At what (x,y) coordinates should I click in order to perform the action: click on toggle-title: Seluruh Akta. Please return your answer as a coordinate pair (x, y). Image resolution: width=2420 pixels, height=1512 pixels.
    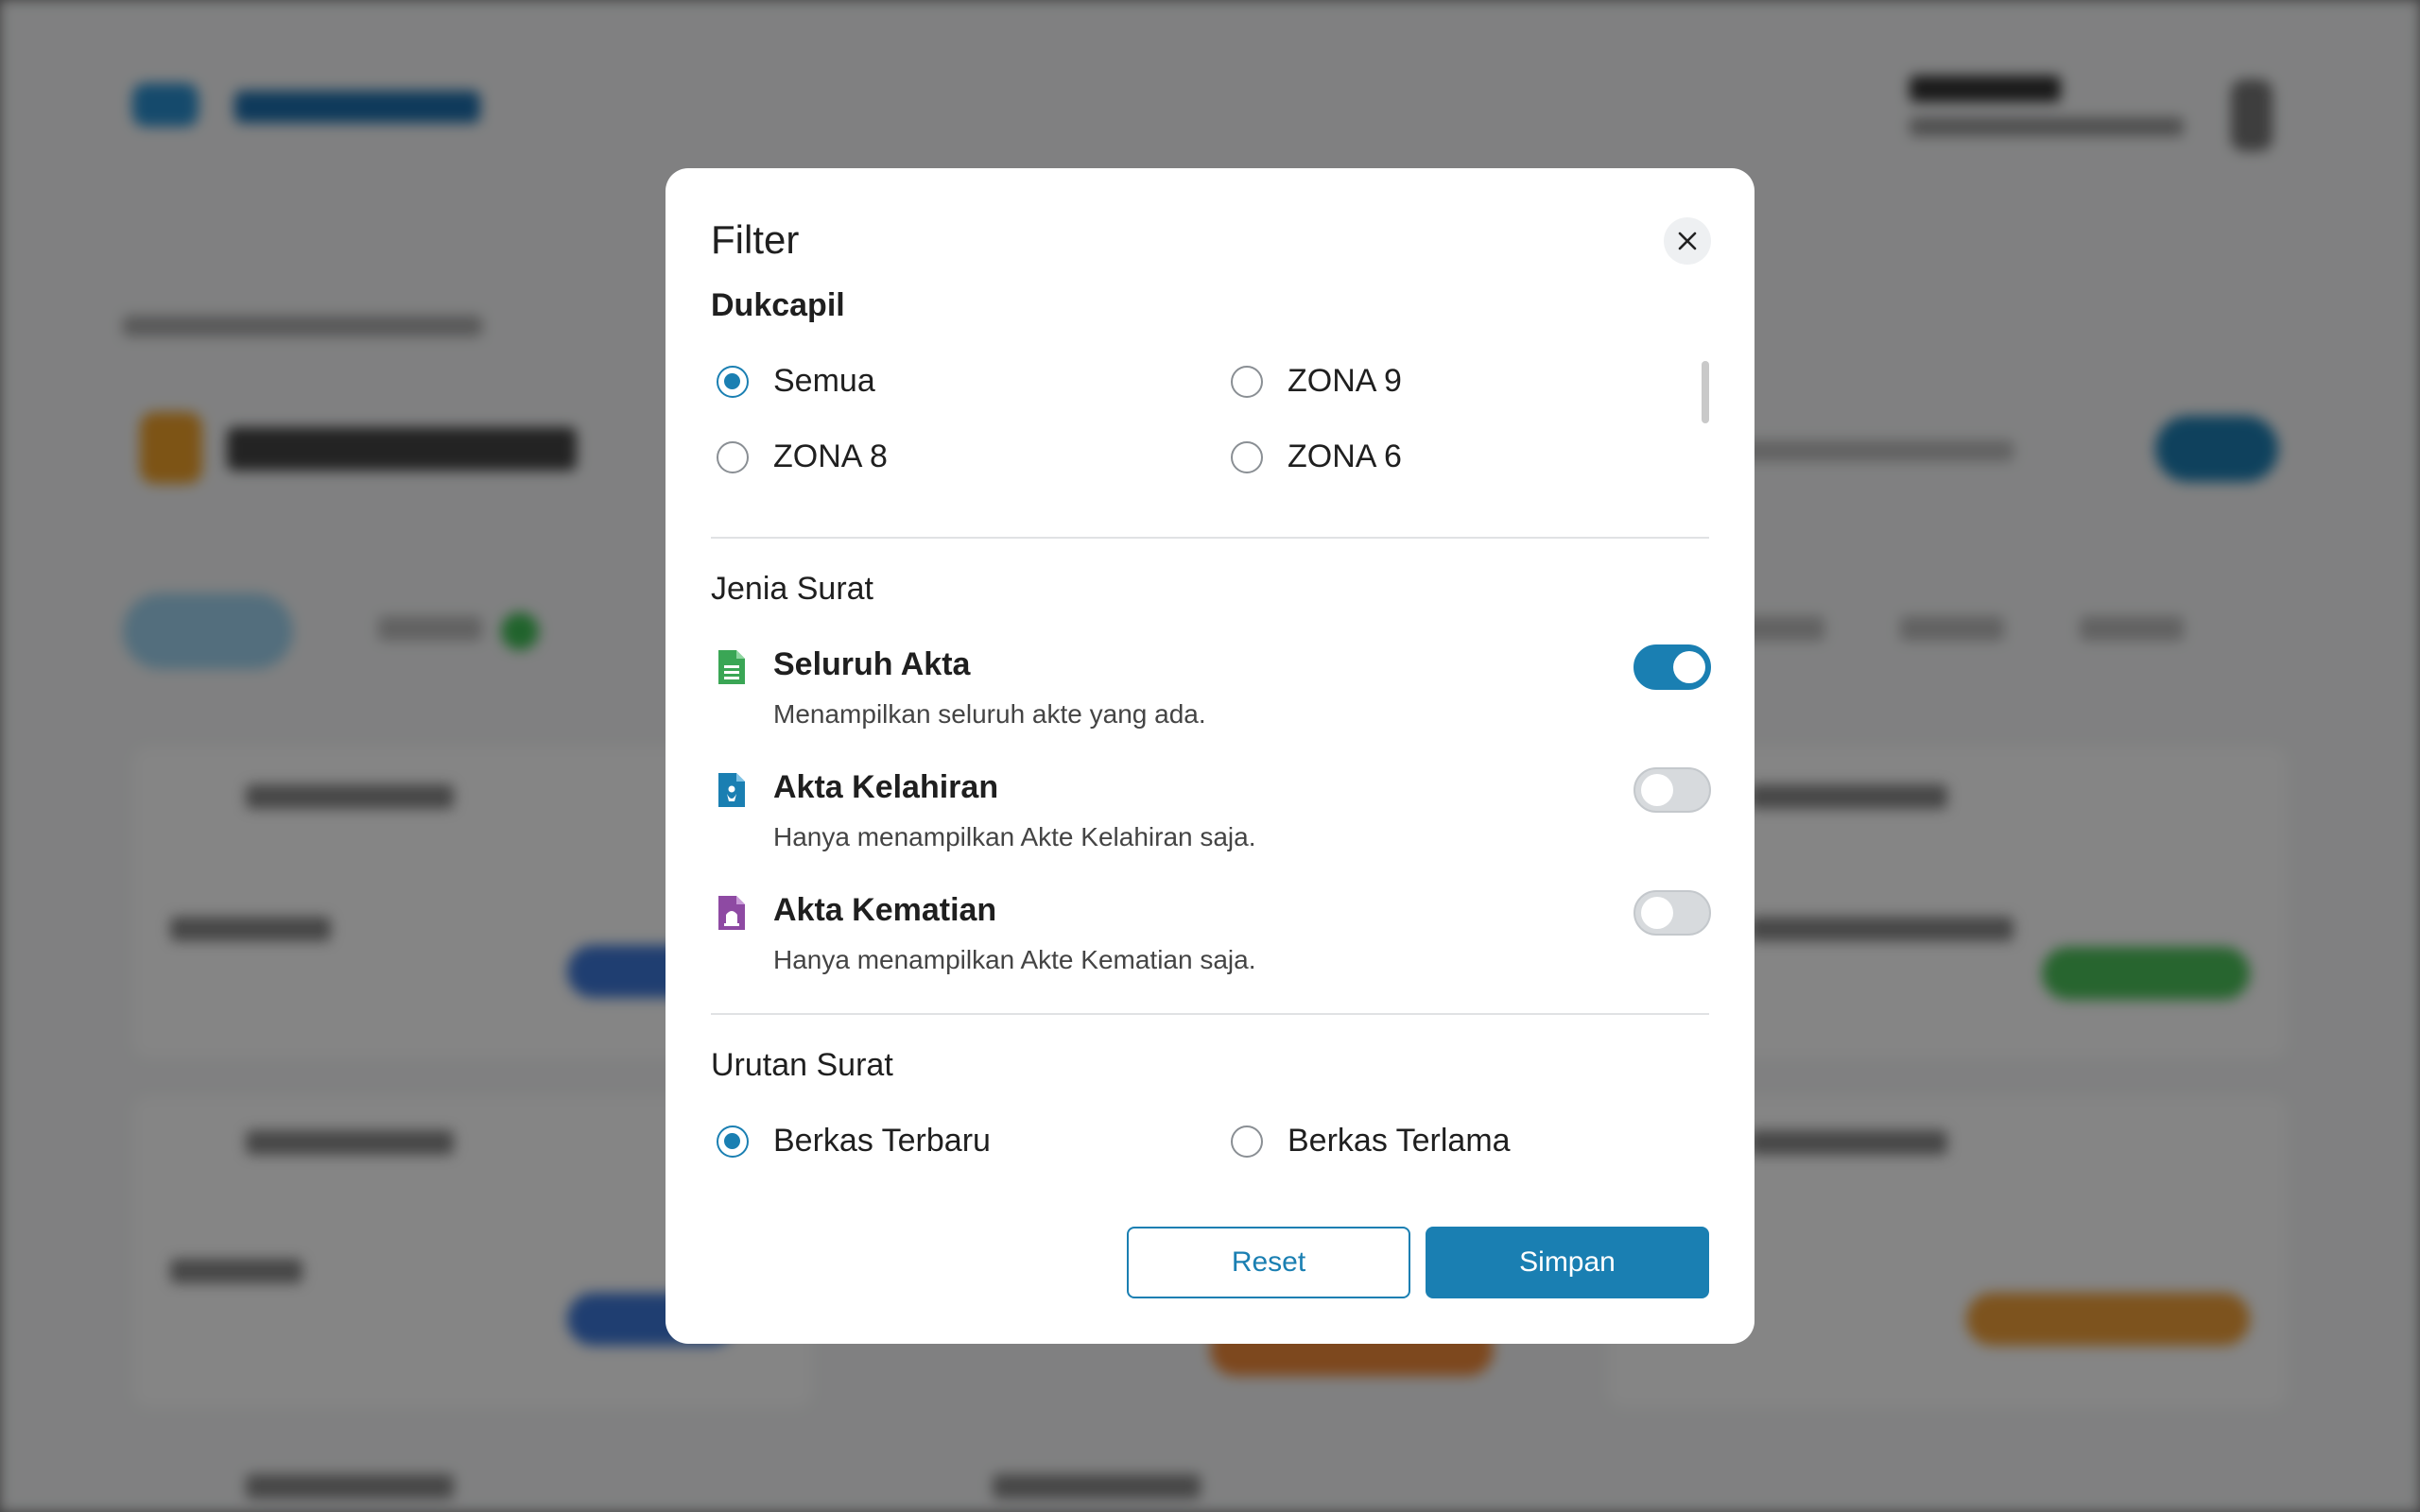
    Looking at the image, I should click on (872, 664).